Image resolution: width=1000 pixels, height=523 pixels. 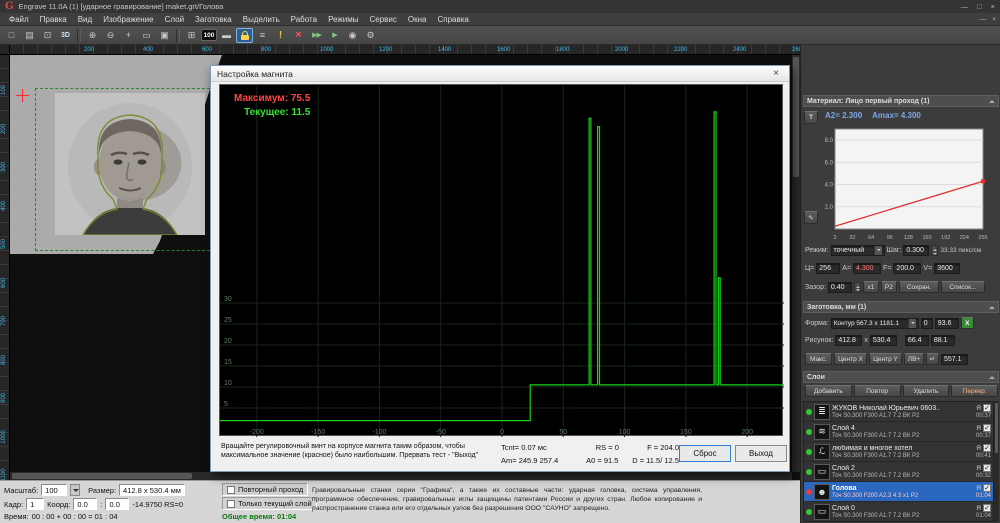 What do you see at coordinates (343, 19) in the screenshot?
I see `menu-Режимы: Режимы` at bounding box center [343, 19].